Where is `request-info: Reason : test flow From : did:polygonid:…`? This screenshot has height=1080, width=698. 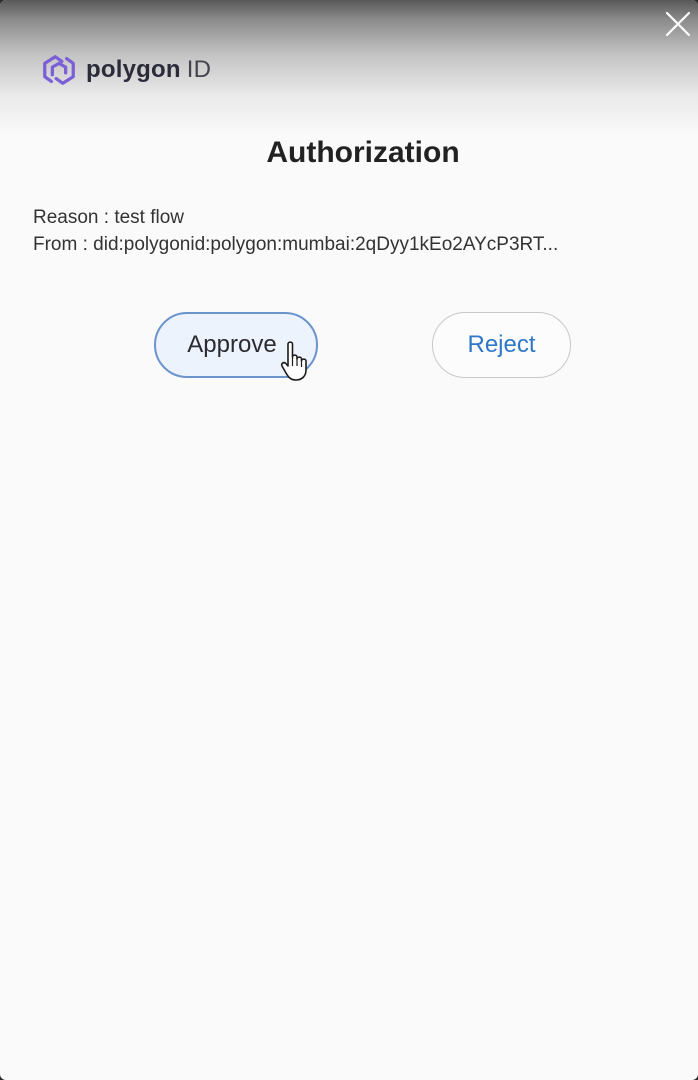
request-info: Reason : test flow From : did:polygonid:… is located at coordinates (363, 231).